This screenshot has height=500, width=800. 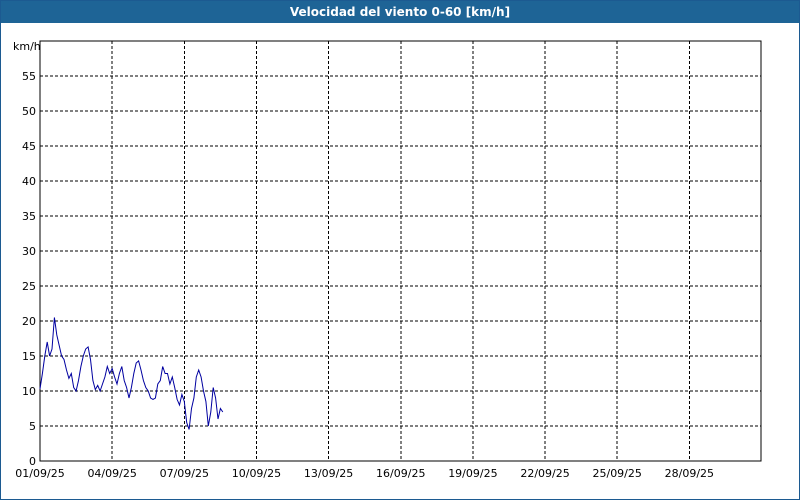 I want to click on y-tick-label: 30, so click(x=29, y=251).